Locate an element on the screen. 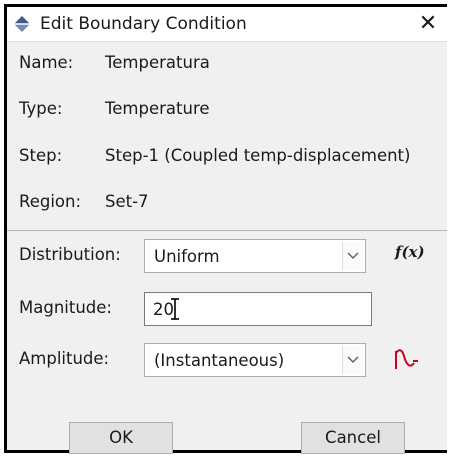  region-row: Region: Set-7 is located at coordinates (227, 202).